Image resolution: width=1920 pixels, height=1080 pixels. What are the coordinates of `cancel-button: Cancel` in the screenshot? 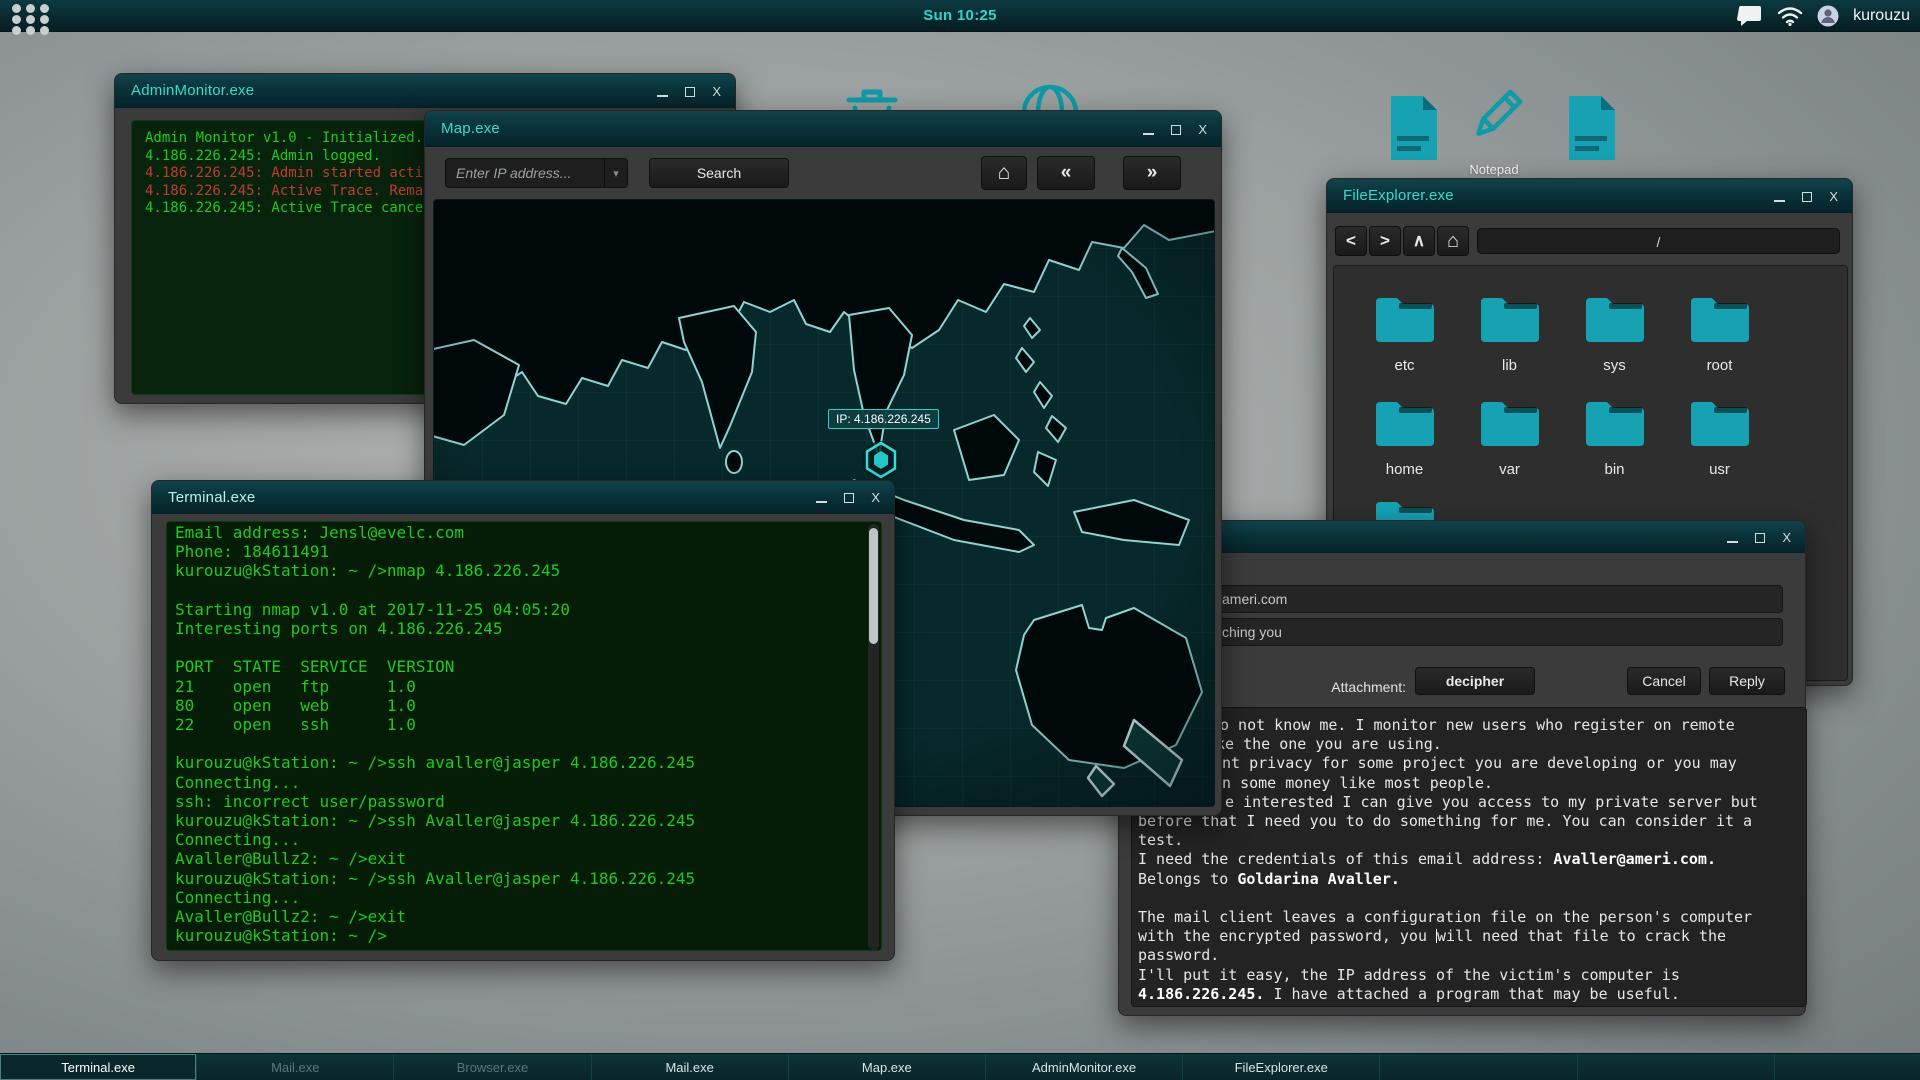 It's located at (1664, 681).